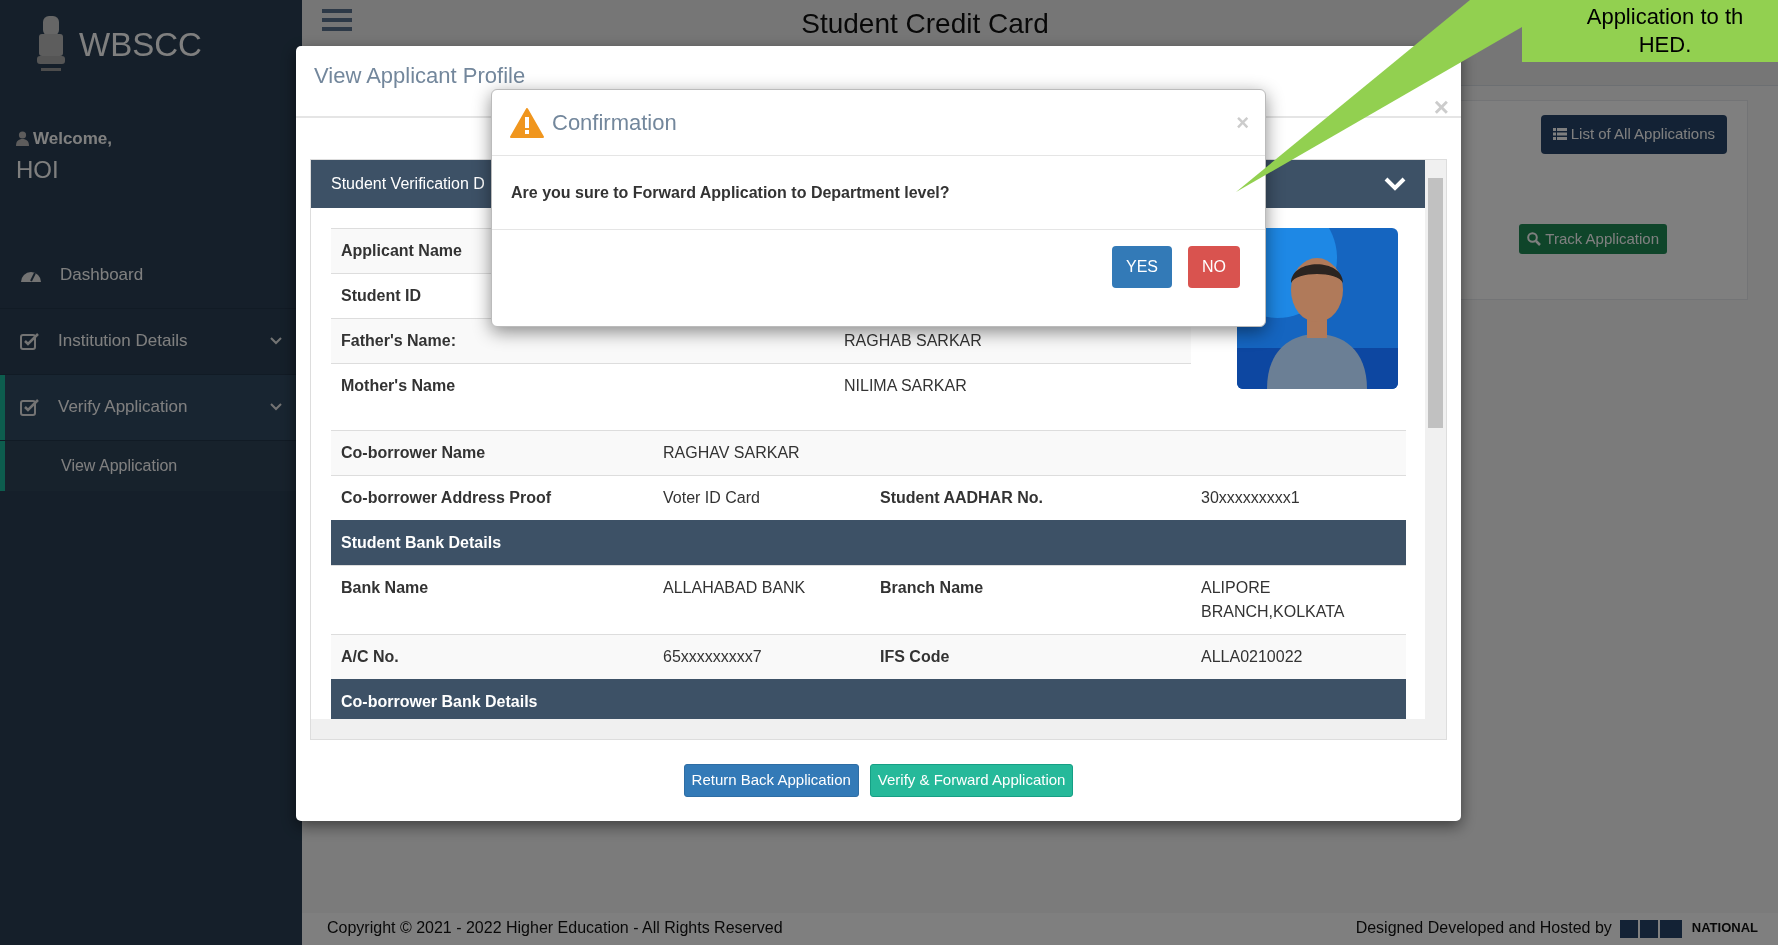 This screenshot has width=1778, height=945. Describe the element at coordinates (1593, 238) in the screenshot. I see `track-application-button: Track Application` at that location.